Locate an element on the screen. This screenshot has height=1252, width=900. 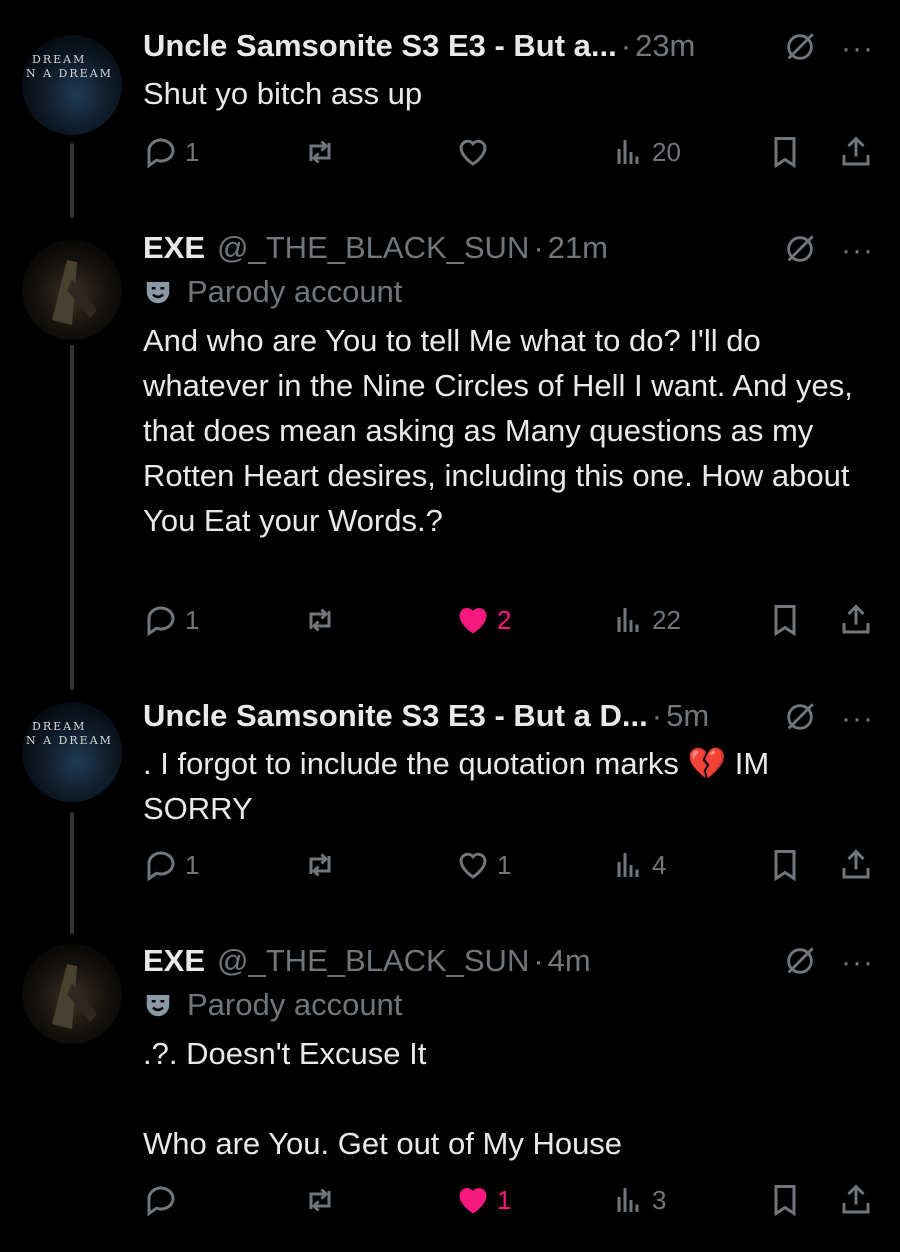
views-button: 22 is located at coordinates (645, 620).